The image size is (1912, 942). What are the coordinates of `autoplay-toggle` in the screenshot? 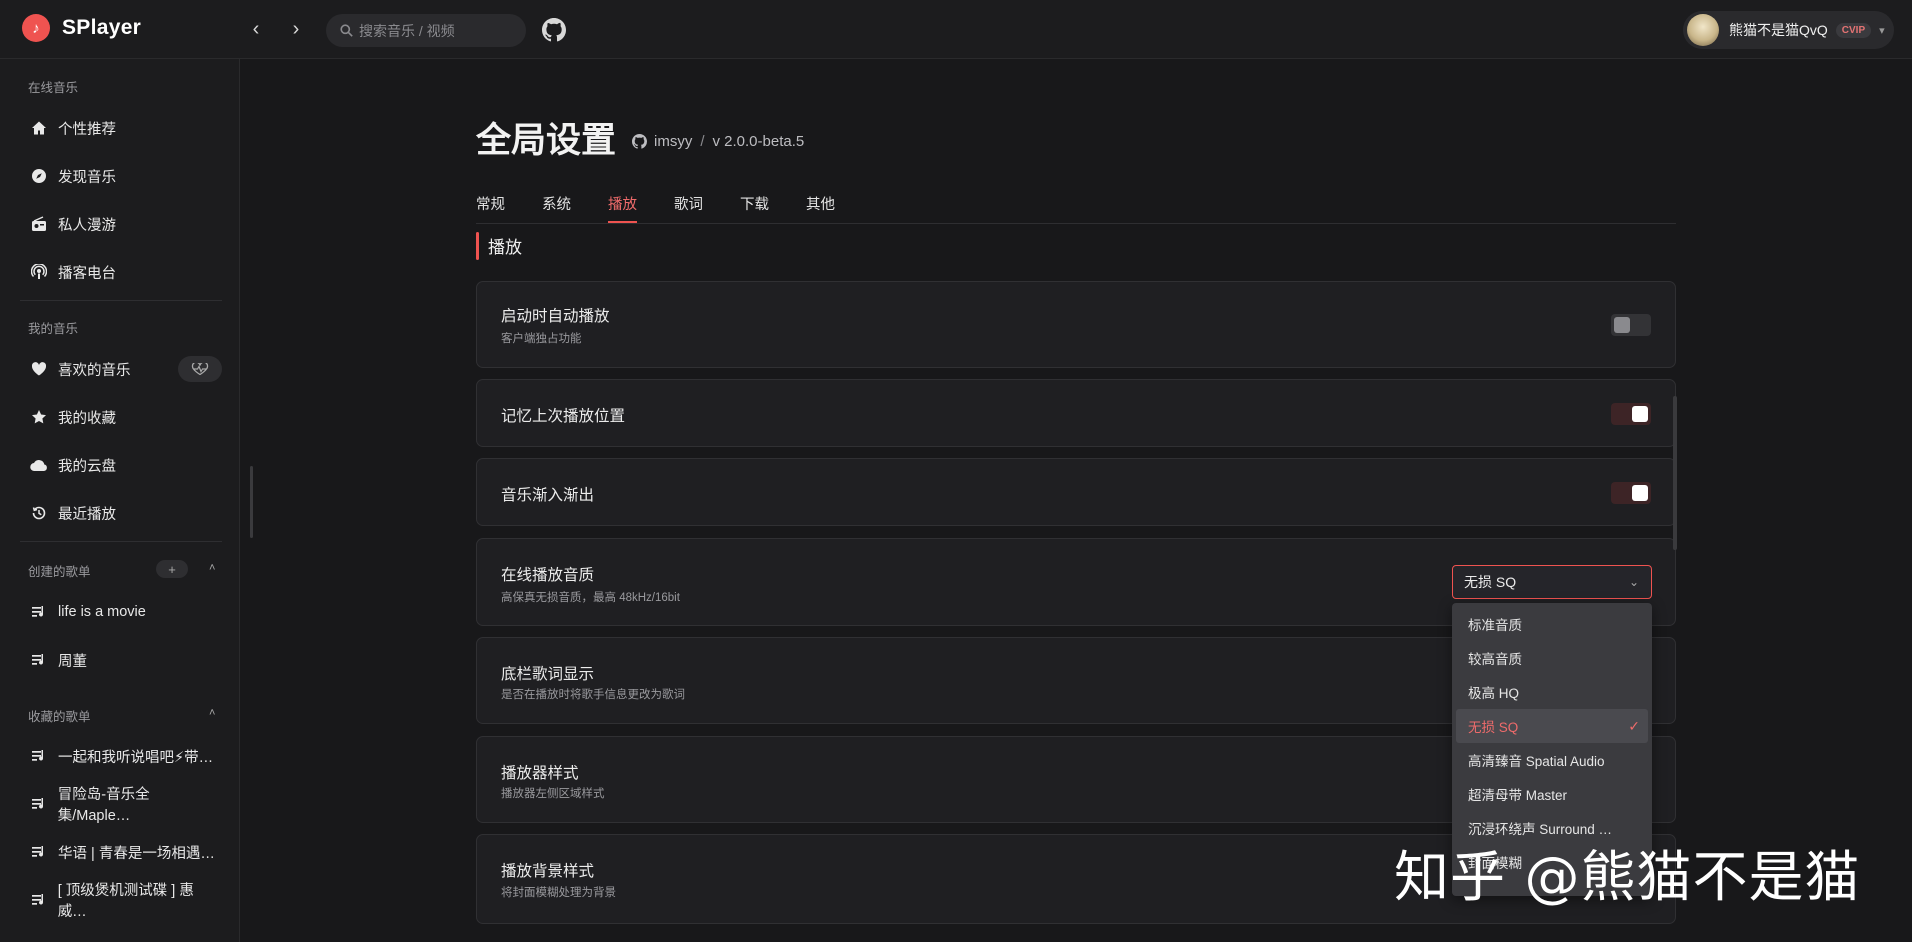 It's located at (1631, 325).